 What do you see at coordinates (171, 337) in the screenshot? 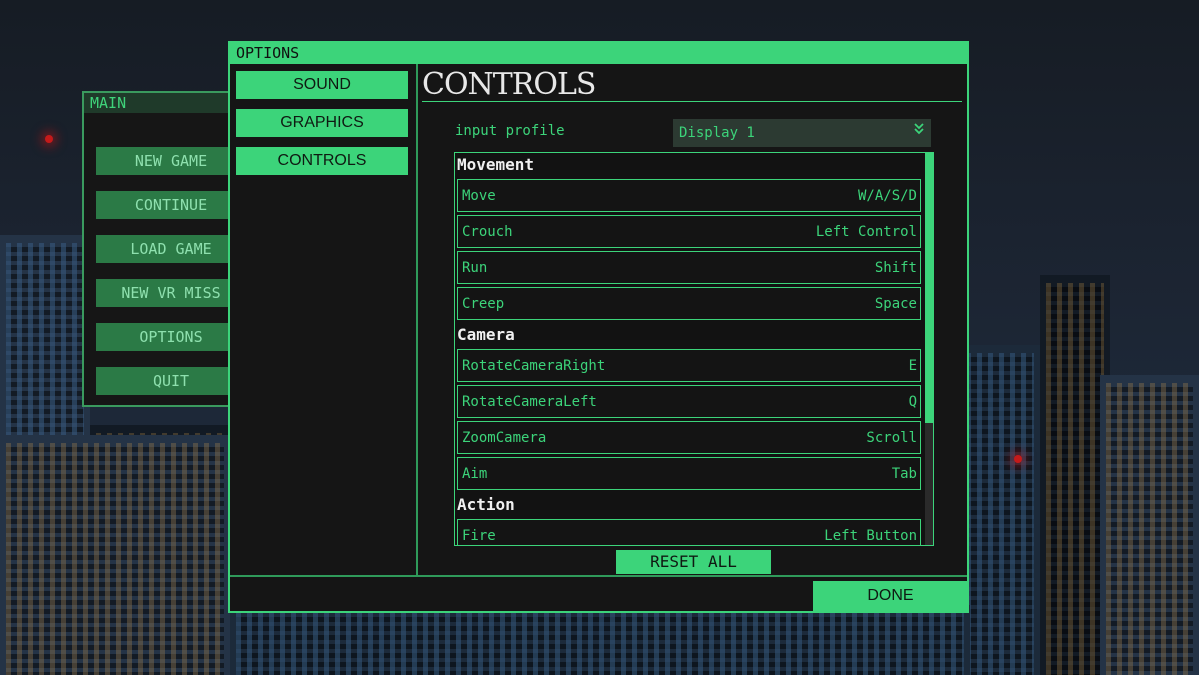
I see `options-button: OPTIONS` at bounding box center [171, 337].